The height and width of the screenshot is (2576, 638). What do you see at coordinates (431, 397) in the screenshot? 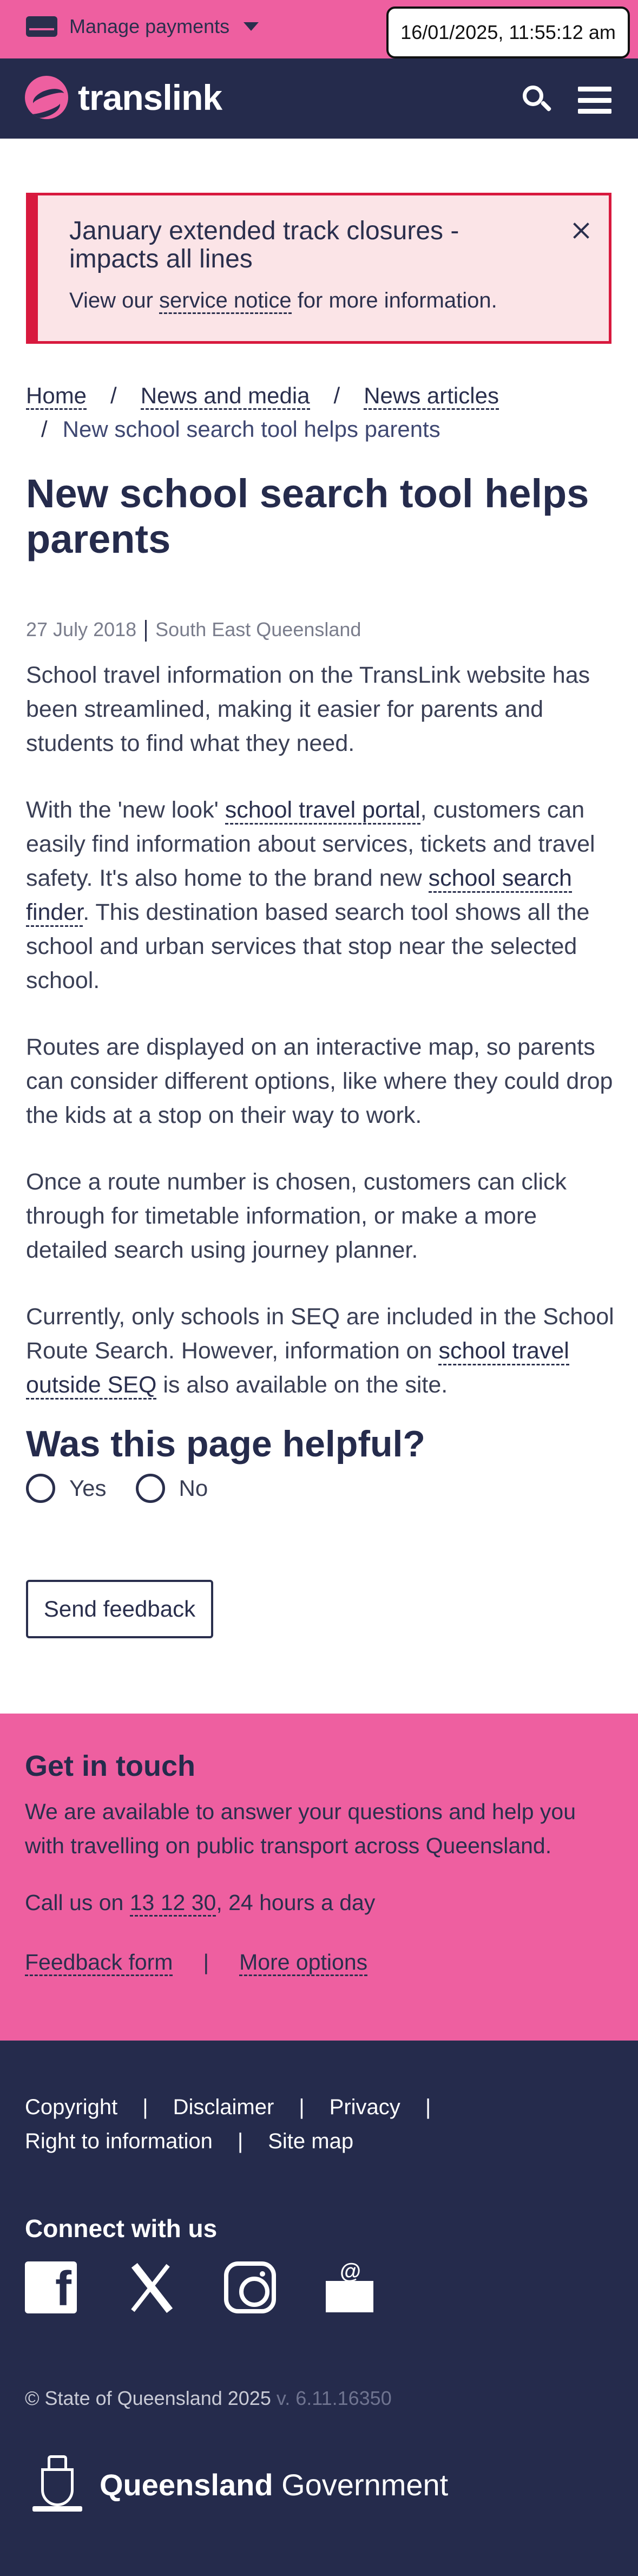
I see `breadcrumb-news-articles: News articles` at bounding box center [431, 397].